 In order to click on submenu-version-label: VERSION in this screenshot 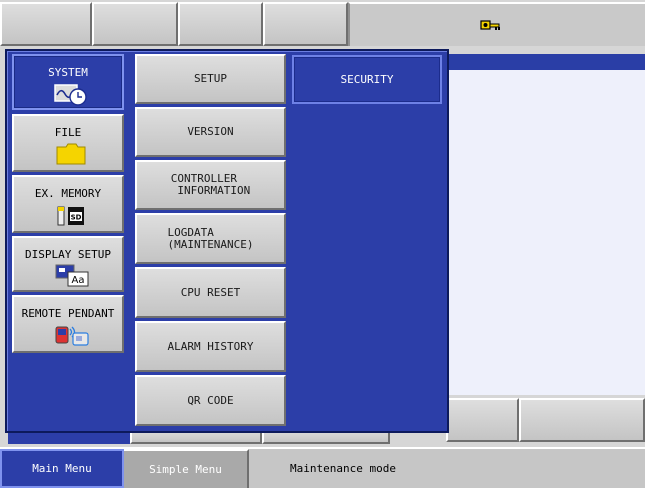, I will do `click(210, 131)`.